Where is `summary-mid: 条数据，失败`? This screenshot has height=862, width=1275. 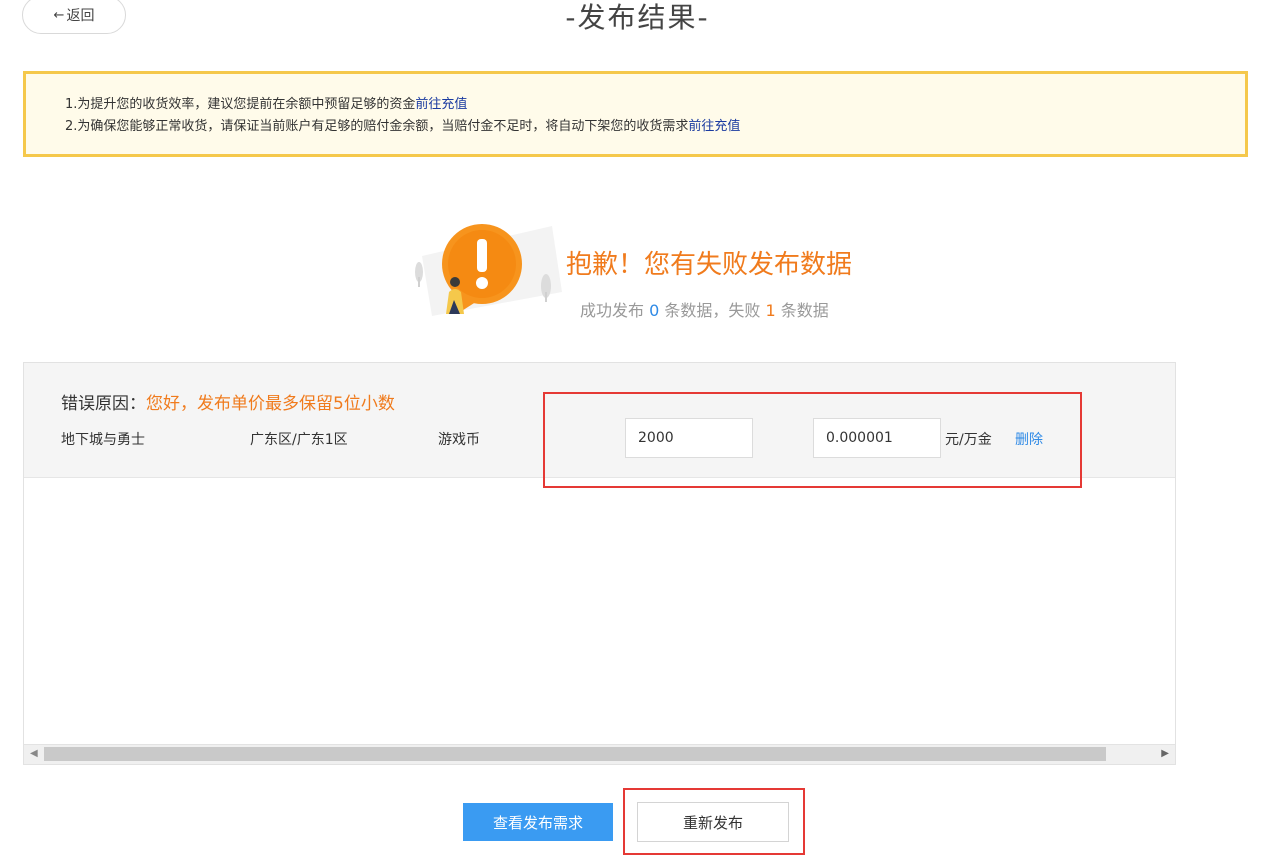
summary-mid: 条数据，失败 is located at coordinates (712, 310).